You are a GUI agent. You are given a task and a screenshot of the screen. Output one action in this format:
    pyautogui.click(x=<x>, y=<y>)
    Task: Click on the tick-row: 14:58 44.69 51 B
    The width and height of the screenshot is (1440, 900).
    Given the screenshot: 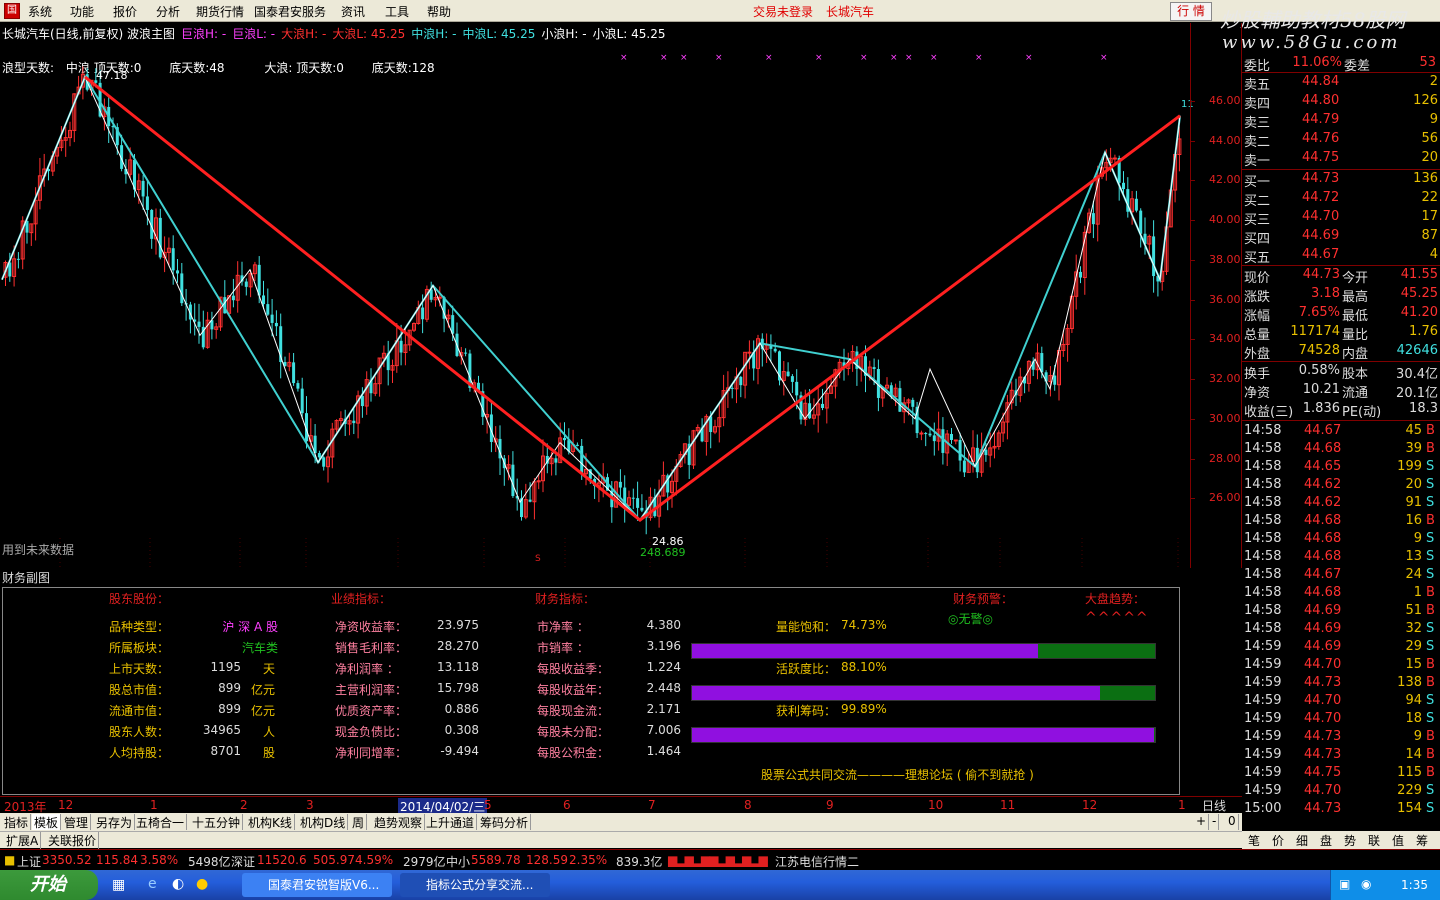 What is the action you would take?
    pyautogui.click(x=1341, y=611)
    